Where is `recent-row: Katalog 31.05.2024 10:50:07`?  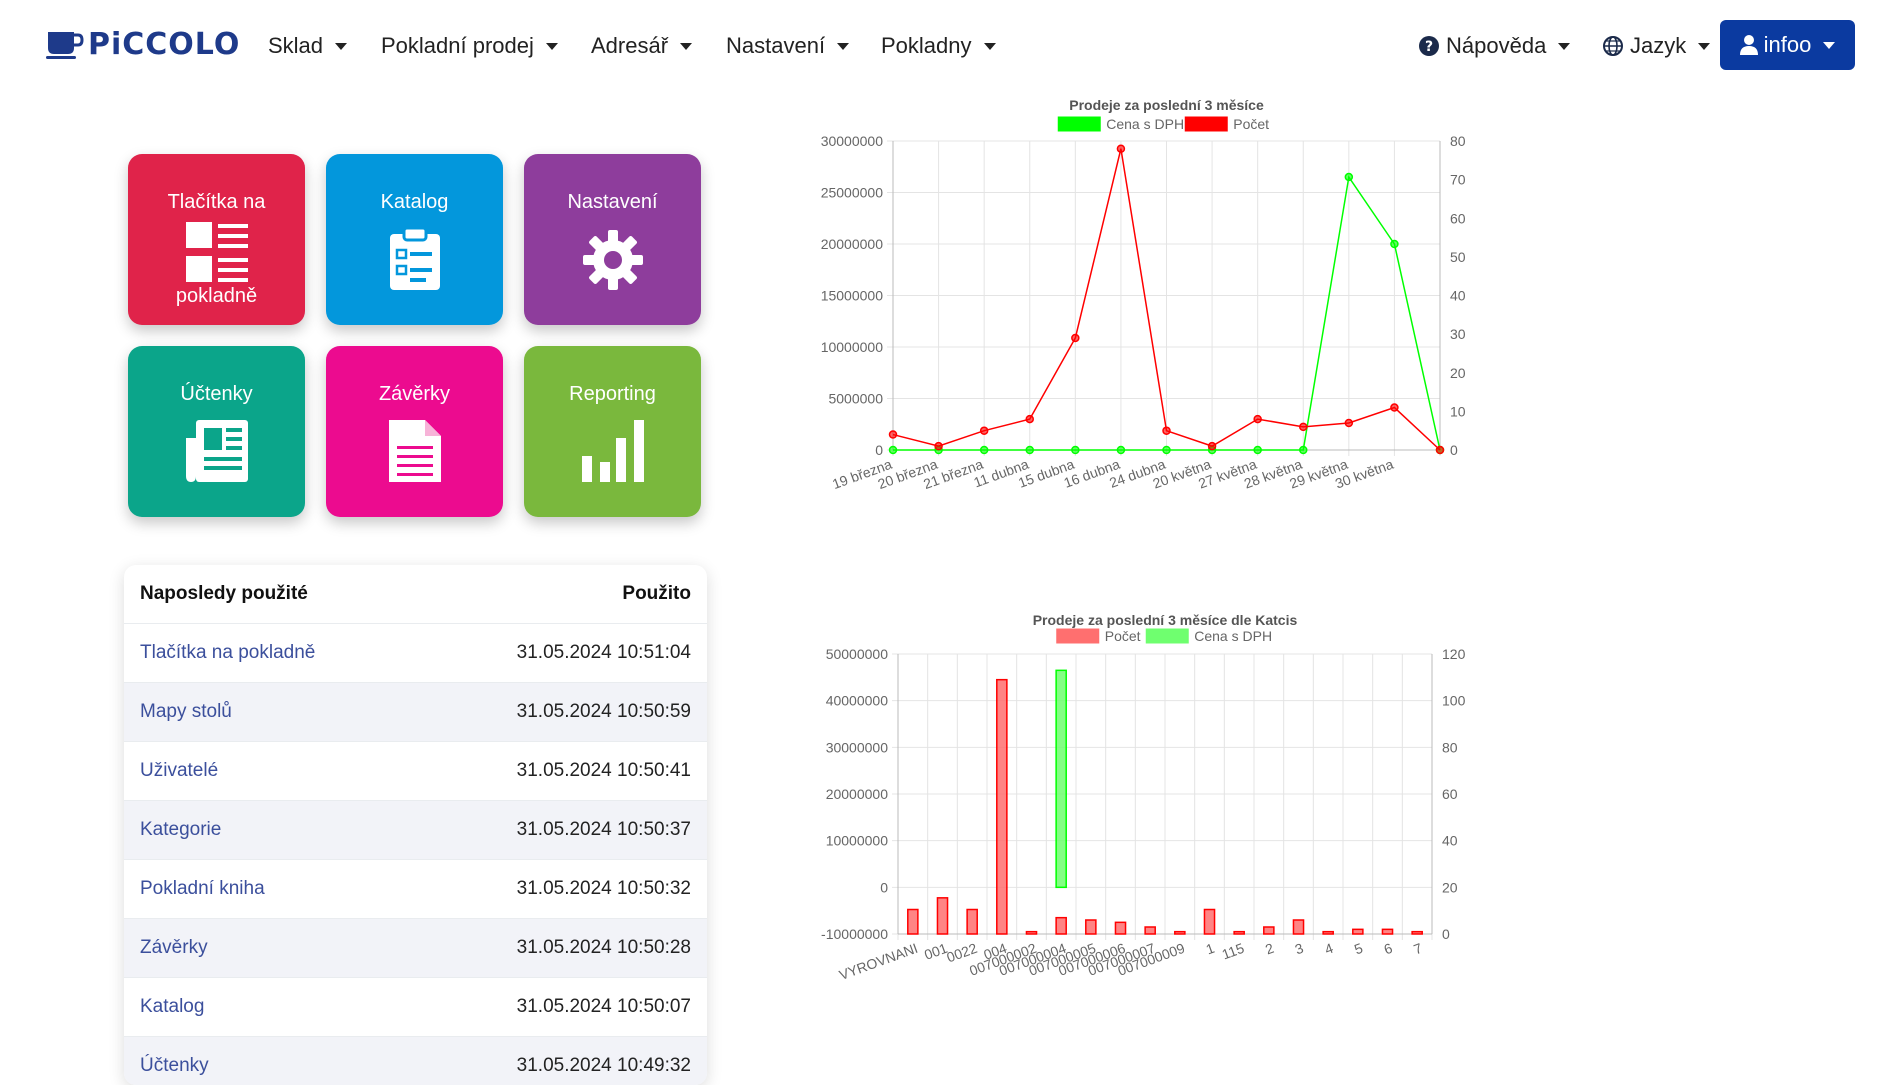
recent-row: Katalog 31.05.2024 10:50:07 is located at coordinates (415, 1006).